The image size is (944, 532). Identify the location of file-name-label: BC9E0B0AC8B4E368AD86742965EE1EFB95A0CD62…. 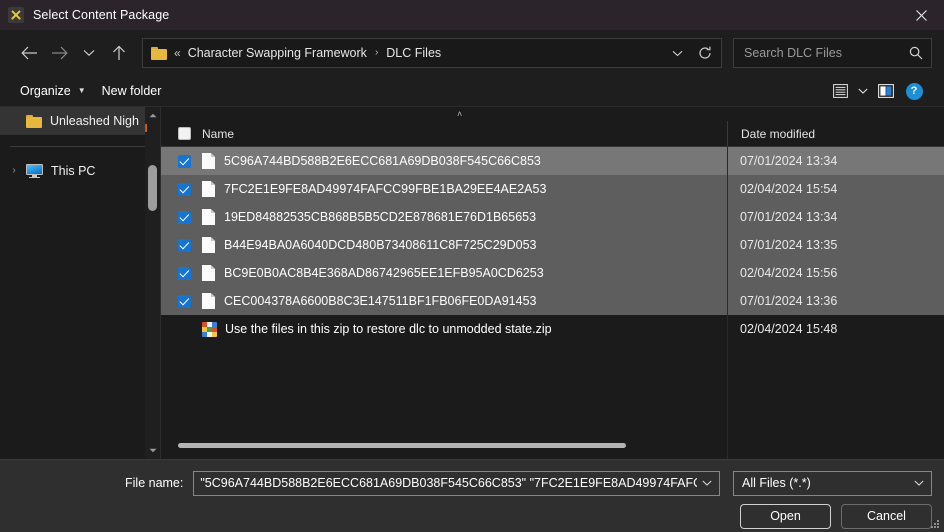
(384, 273).